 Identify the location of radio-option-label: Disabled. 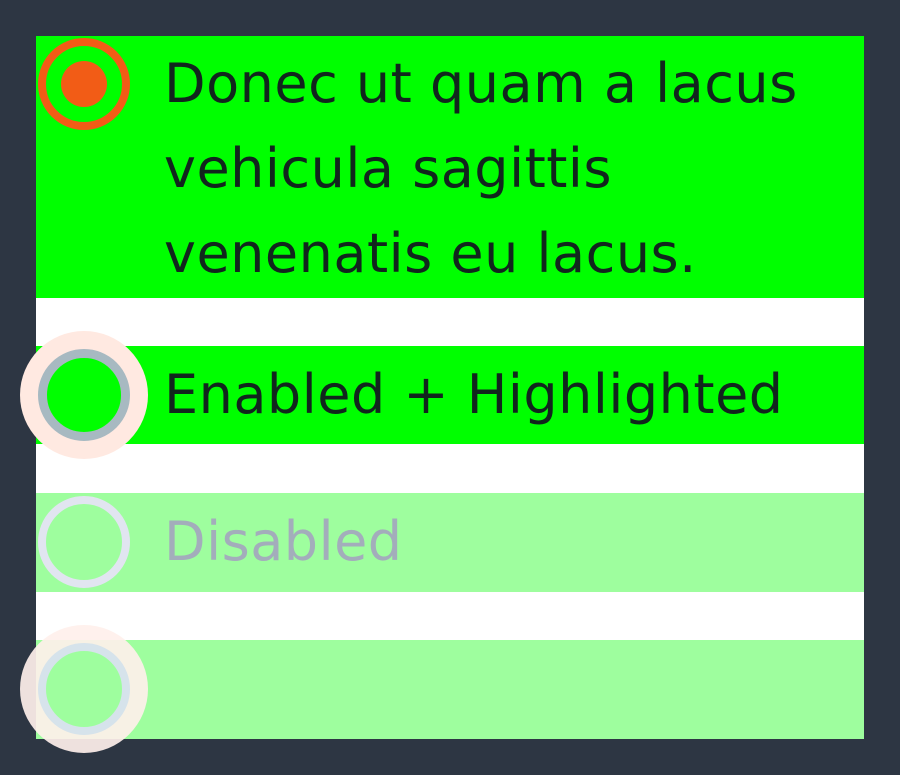
(283, 541).